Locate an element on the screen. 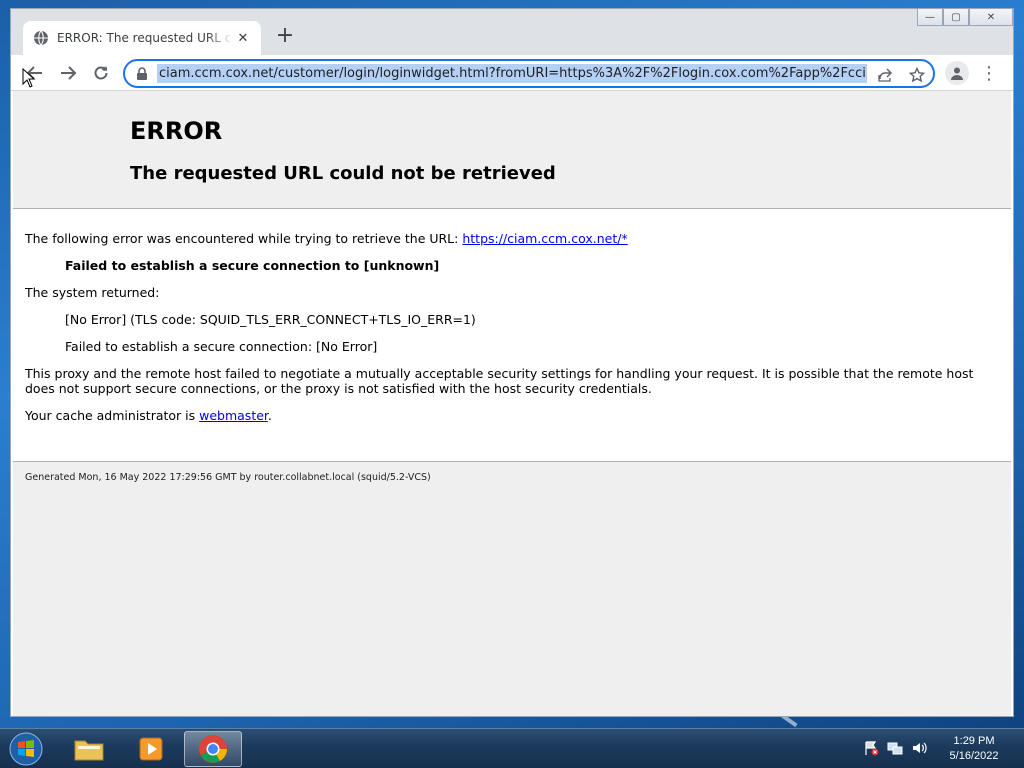 This screenshot has height=768, width=1024. reload-button is located at coordinates (101, 73).